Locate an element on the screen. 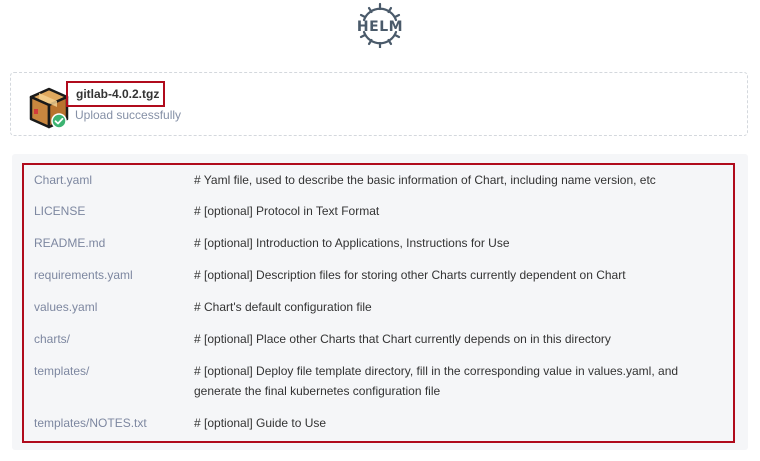  upload-status: Upload successfully is located at coordinates (128, 115).